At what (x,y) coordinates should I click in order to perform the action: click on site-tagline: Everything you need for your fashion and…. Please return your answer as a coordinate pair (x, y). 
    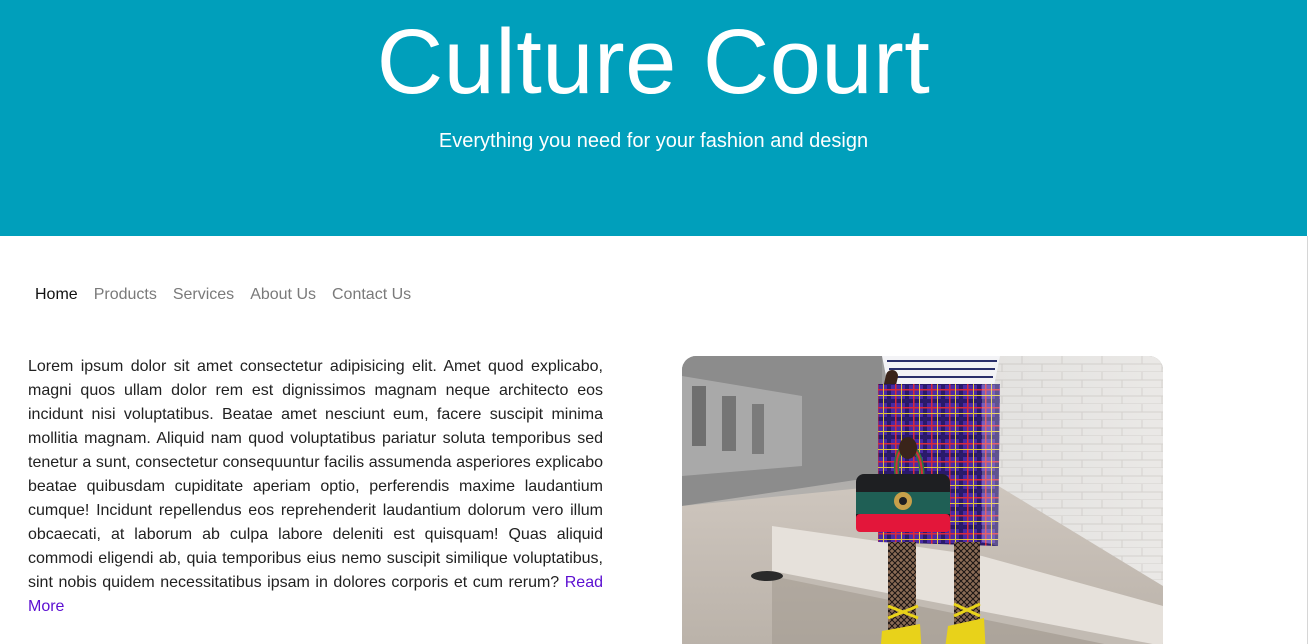
    Looking at the image, I should click on (653, 141).